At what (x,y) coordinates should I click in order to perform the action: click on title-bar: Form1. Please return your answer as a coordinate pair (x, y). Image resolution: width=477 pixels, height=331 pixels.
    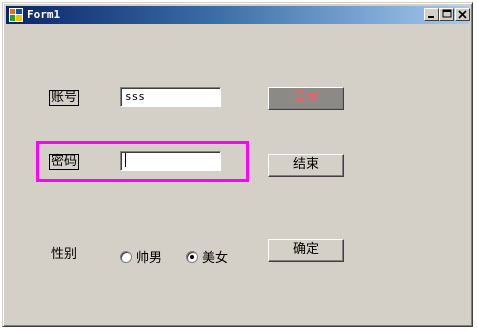
    Looking at the image, I should click on (238, 15).